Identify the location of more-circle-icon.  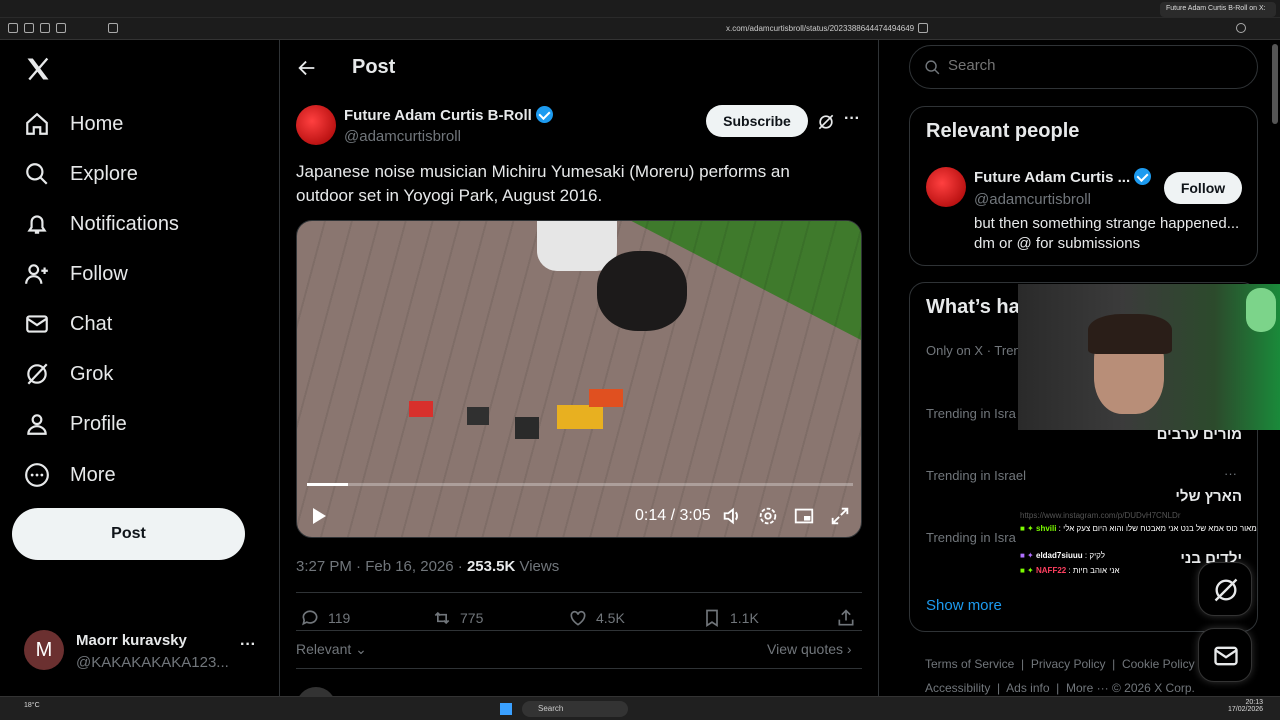
(37, 475).